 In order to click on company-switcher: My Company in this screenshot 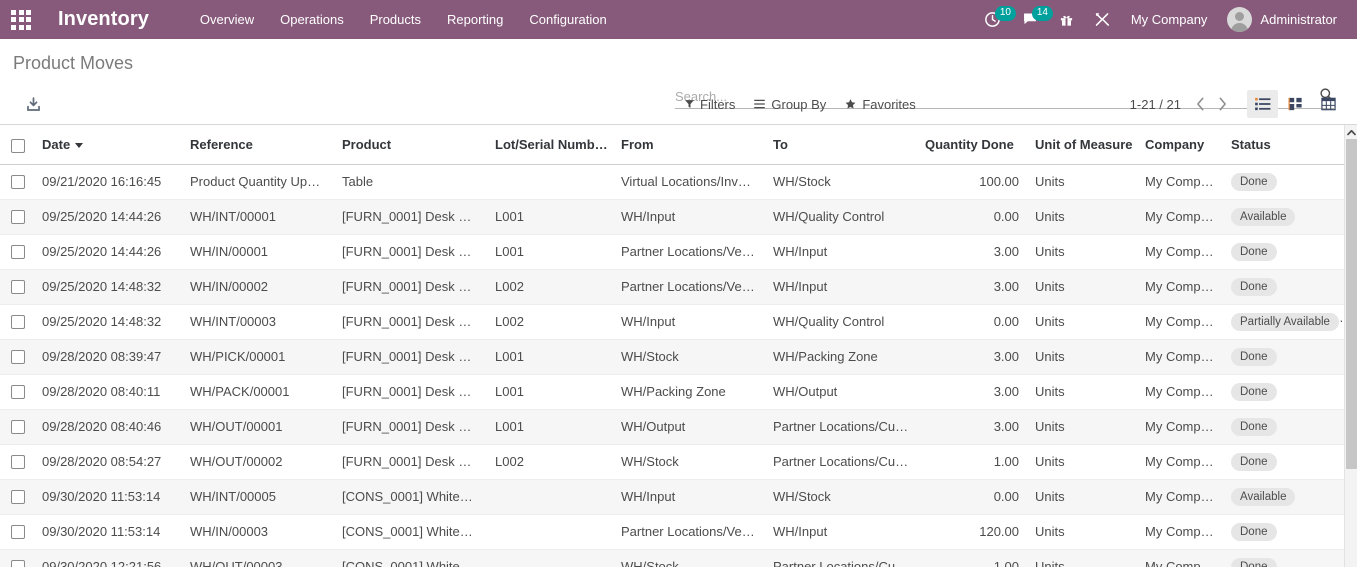, I will do `click(1169, 19)`.